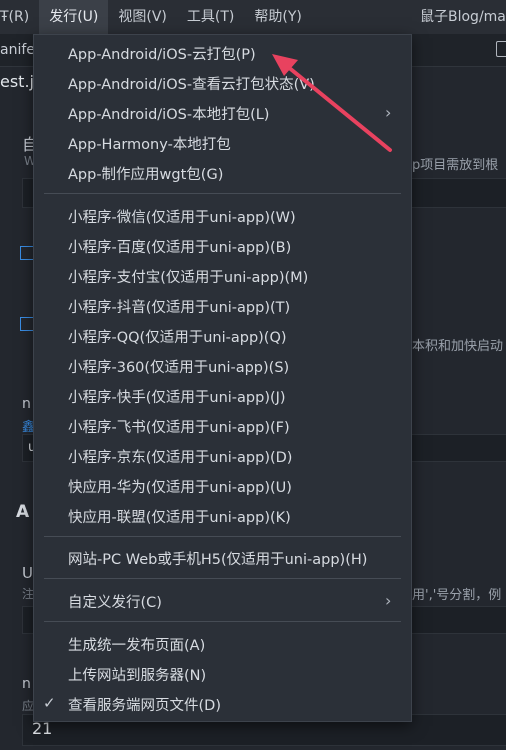 The height and width of the screenshot is (750, 506). Describe the element at coordinates (191, 85) in the screenshot. I see `menu-item-label: App-Android/iOS-查看云打包状态(V)` at that location.